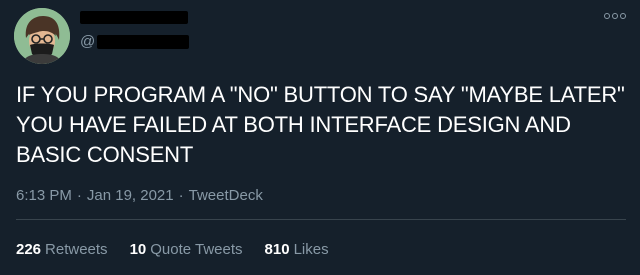  Describe the element at coordinates (196, 249) in the screenshot. I see `quote-tweets-label: Quote Tweets` at that location.